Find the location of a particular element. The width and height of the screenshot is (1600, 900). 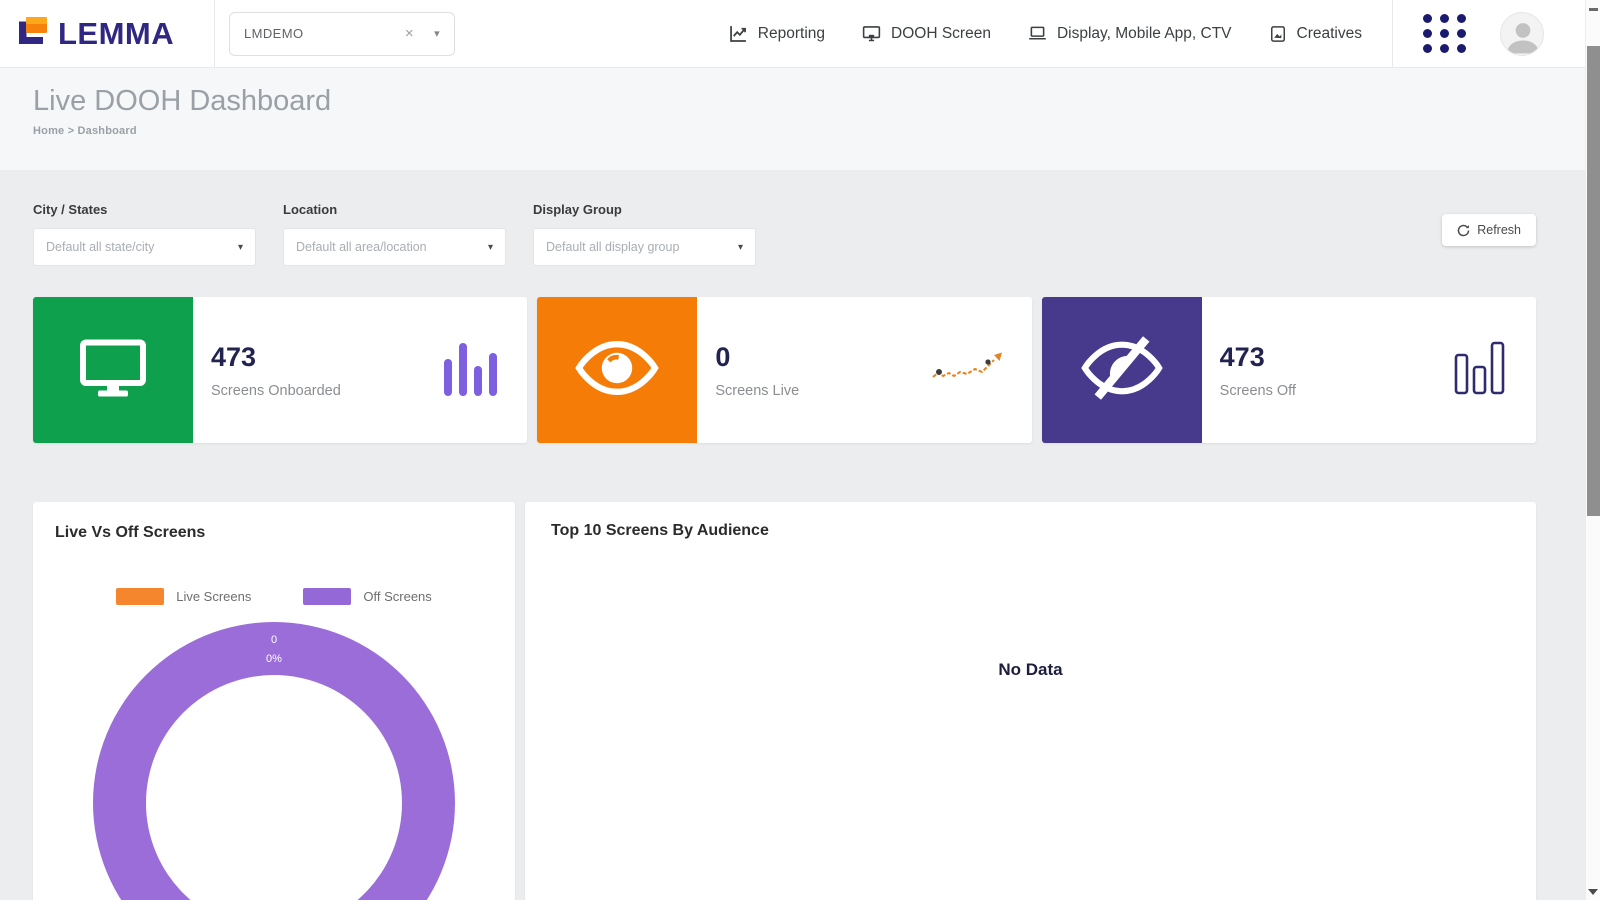

filter-label: City / States is located at coordinates (70, 209).